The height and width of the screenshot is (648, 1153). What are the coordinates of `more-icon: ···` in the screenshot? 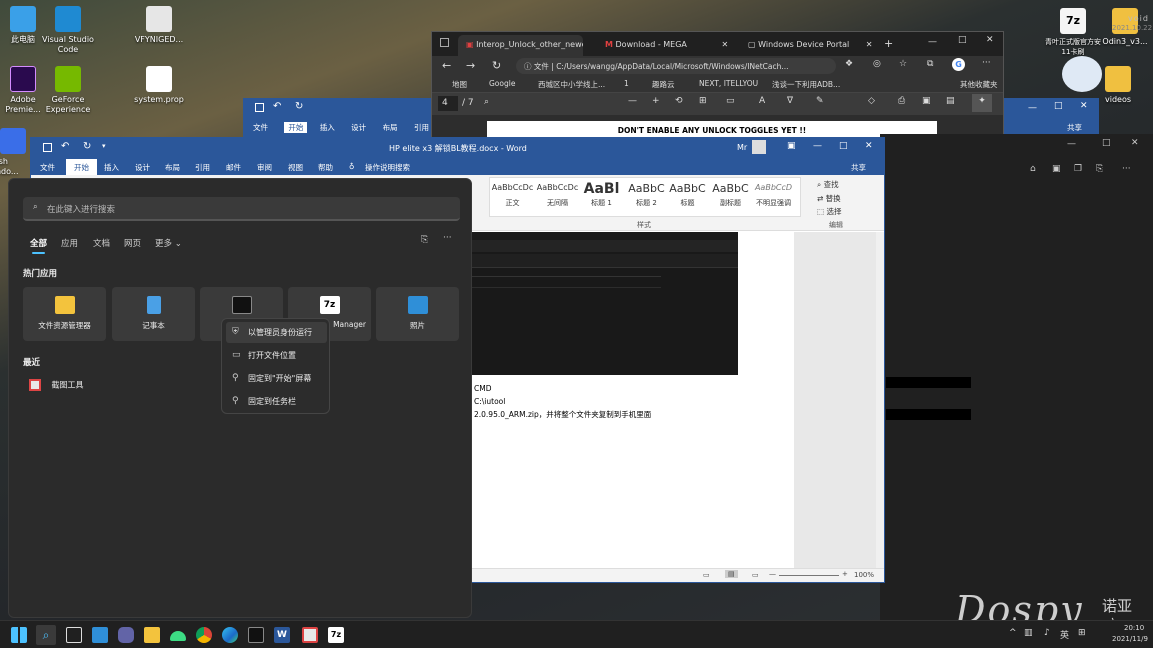 It's located at (1126, 169).